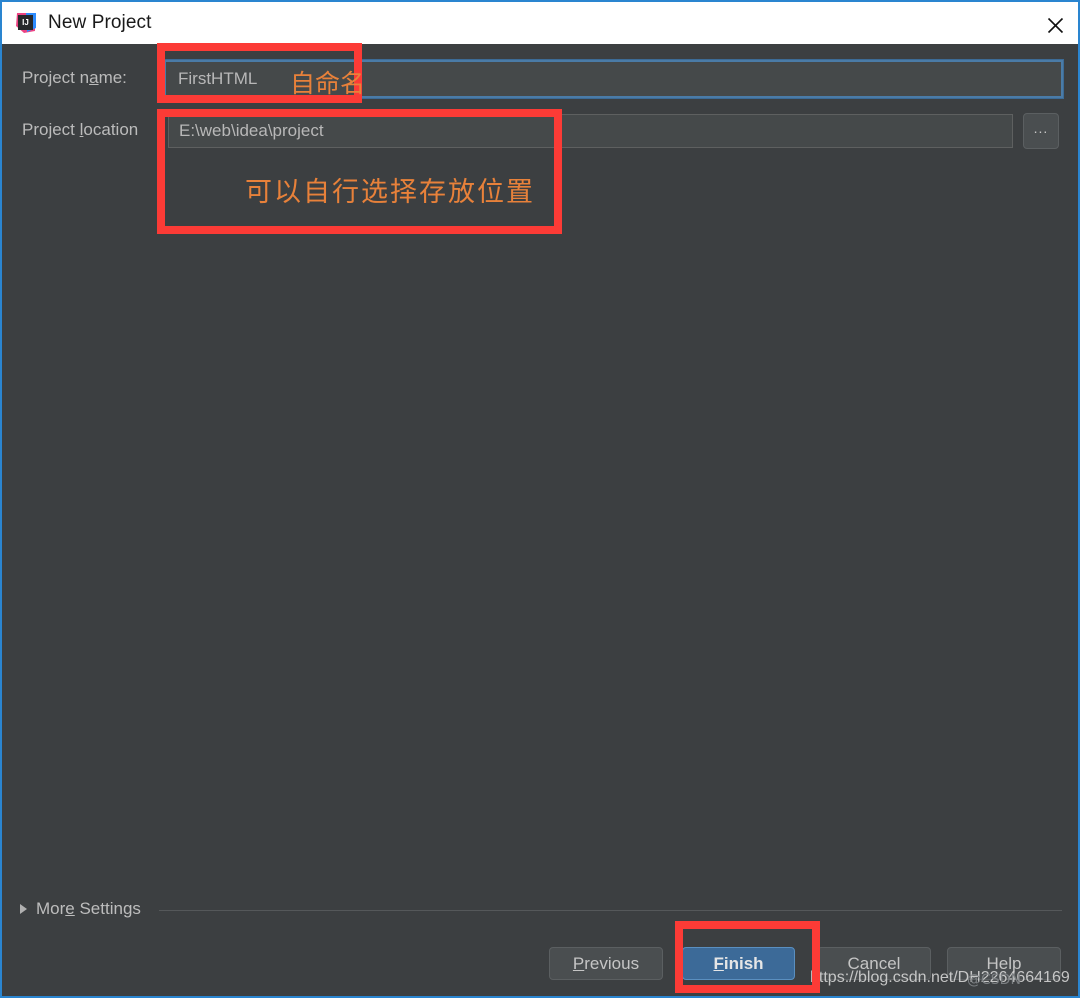  What do you see at coordinates (874, 963) in the screenshot?
I see `cancel-button: Cancel` at bounding box center [874, 963].